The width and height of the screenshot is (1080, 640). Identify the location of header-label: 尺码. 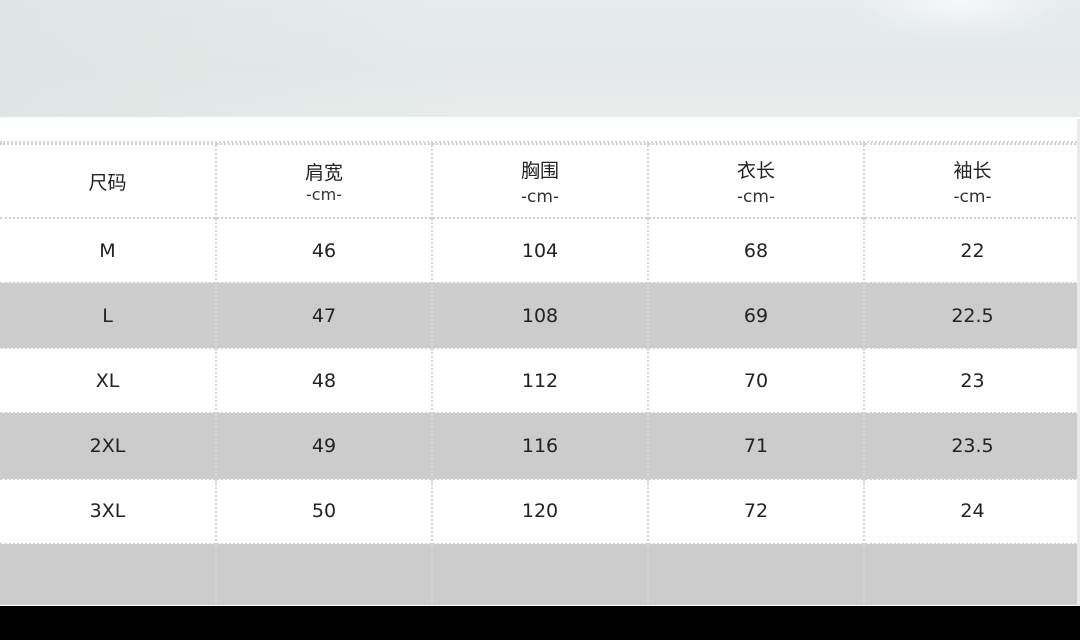
(107, 182).